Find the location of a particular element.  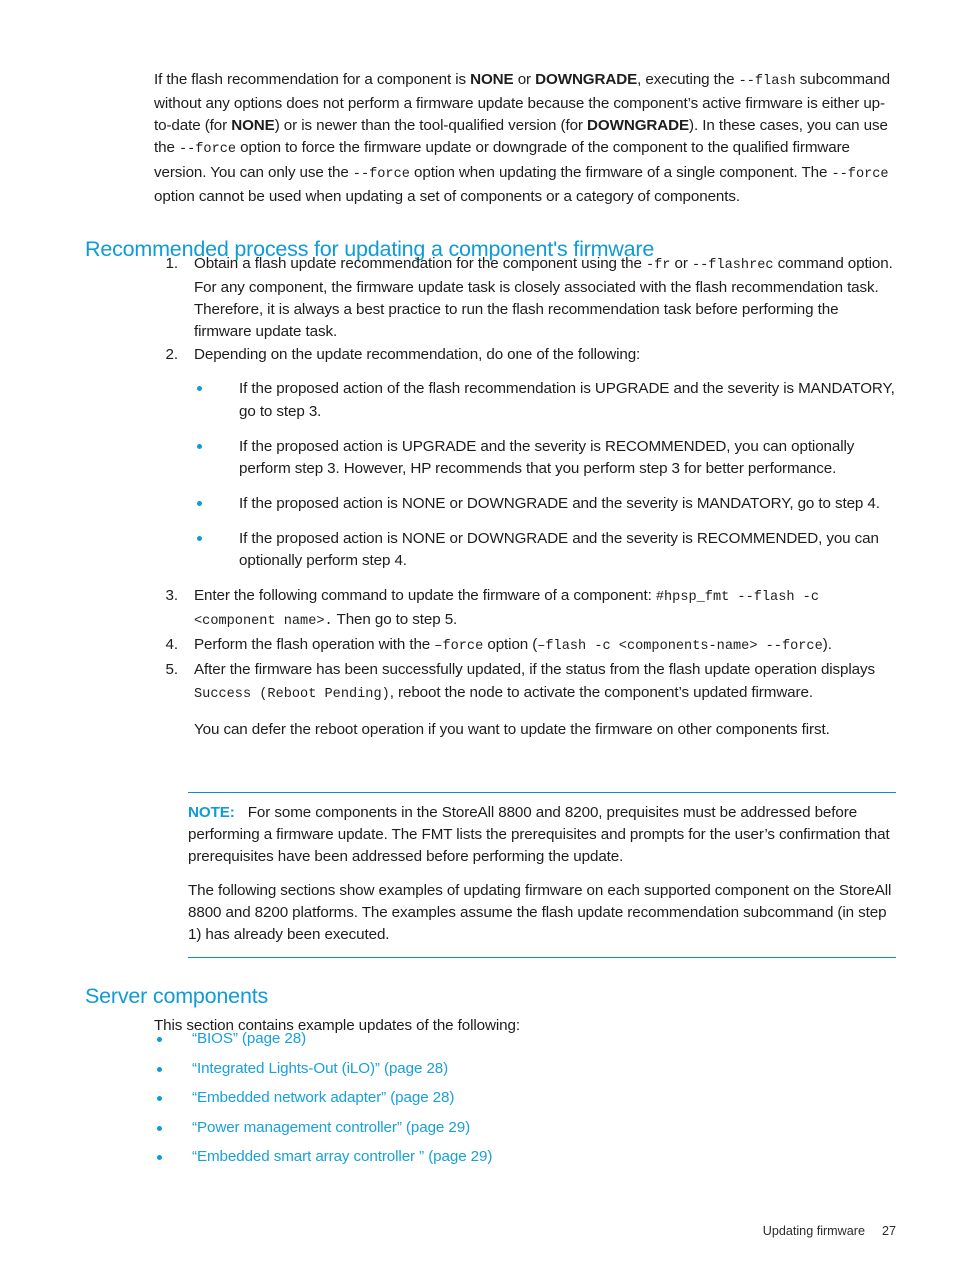

step4-text-3: ). is located at coordinates (827, 645).